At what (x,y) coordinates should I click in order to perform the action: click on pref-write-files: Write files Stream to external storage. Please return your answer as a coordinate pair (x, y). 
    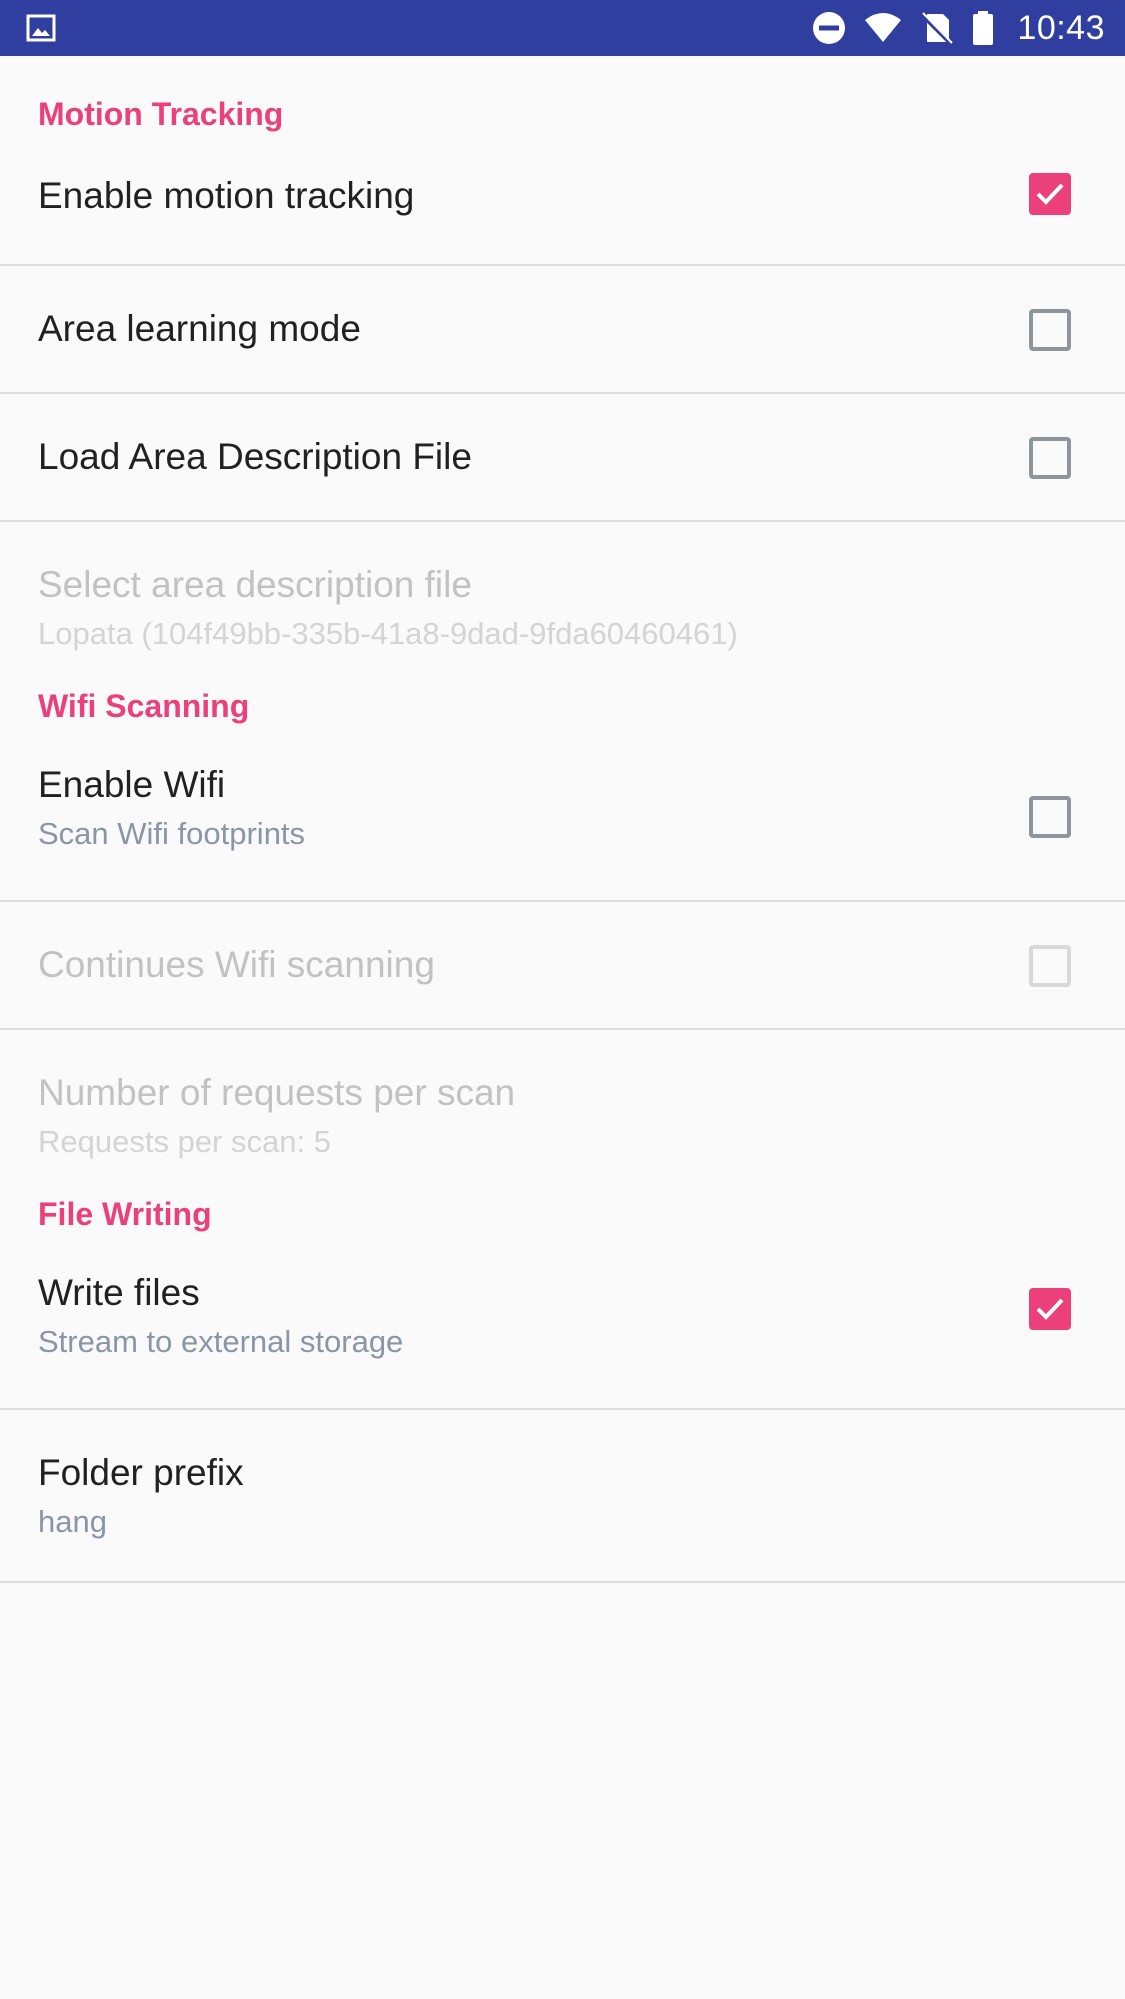
    Looking at the image, I should click on (562, 1334).